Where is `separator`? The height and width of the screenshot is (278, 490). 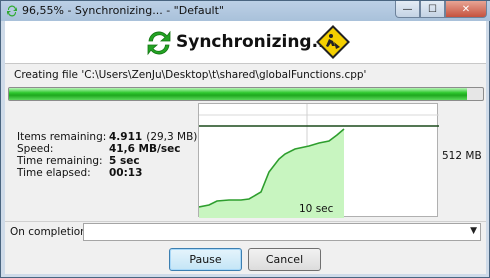
separator is located at coordinates (245, 221).